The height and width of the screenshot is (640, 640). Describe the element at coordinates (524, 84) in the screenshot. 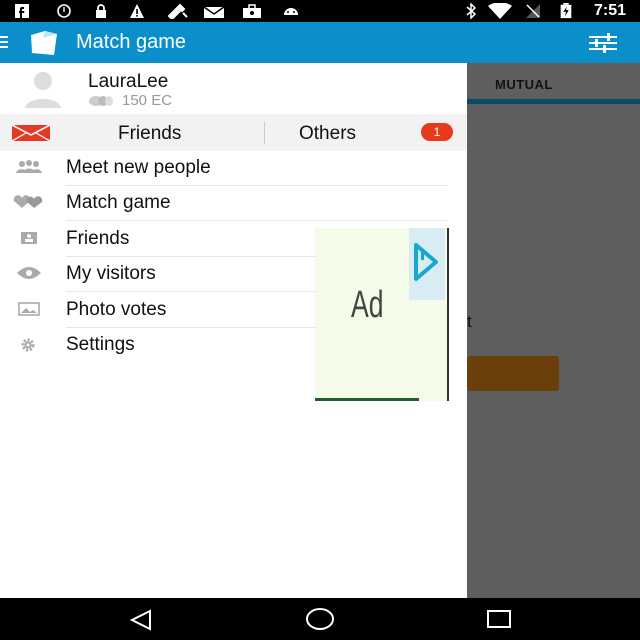

I see `tab-mutual: MUTUAL` at that location.